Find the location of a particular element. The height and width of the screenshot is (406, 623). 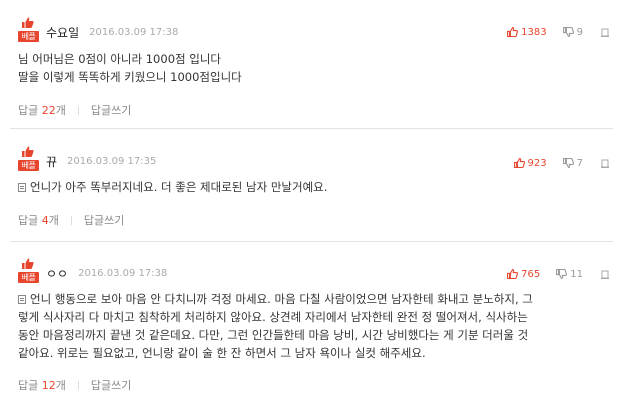

comment-text-line: 님 어머님은 0점이 아니라 1000점 입니다 is located at coordinates (119, 59).